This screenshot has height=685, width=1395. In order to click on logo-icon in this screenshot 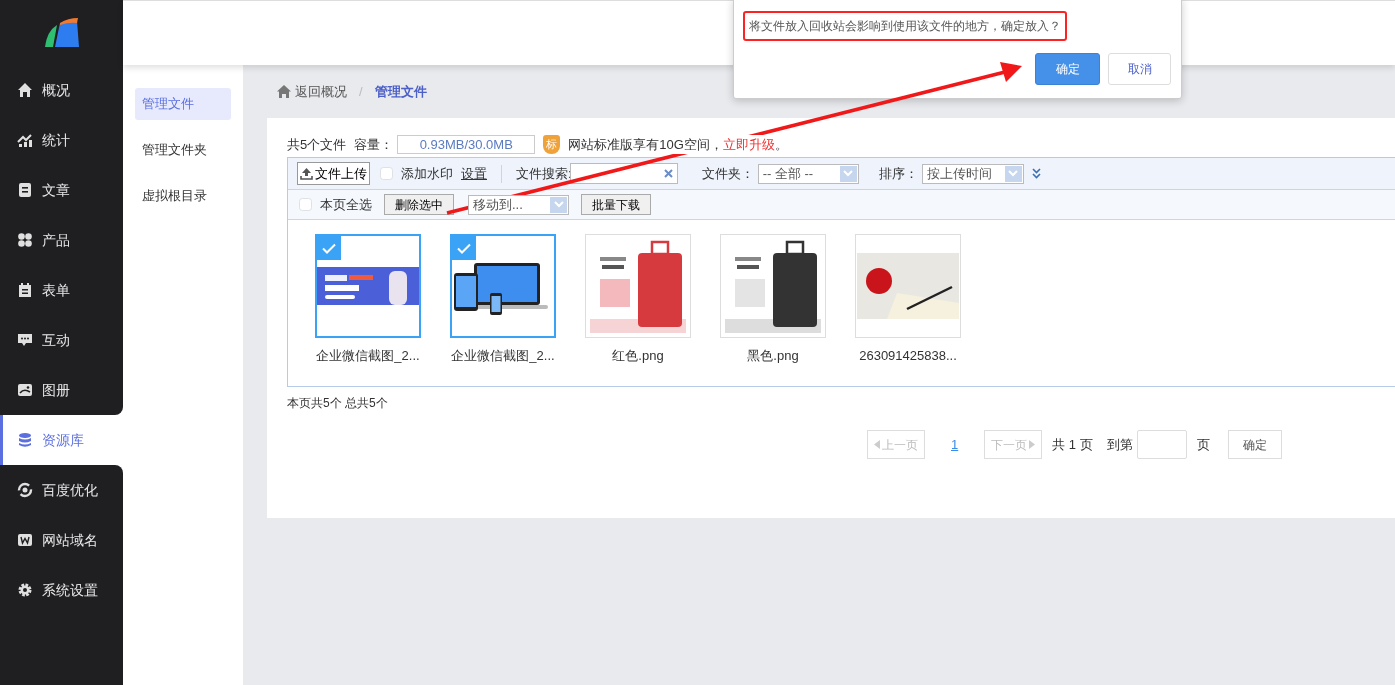, I will do `click(61, 32)`.